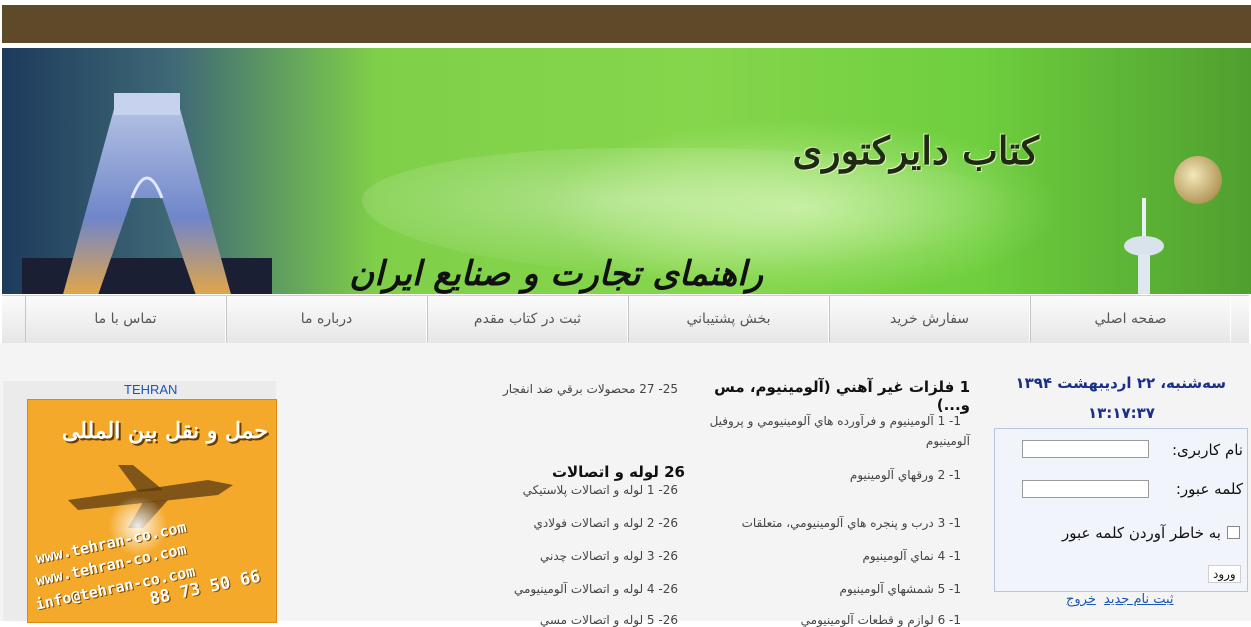 The image size is (1251, 627). Describe the element at coordinates (1198, 180) in the screenshot. I see `moon-image` at that location.